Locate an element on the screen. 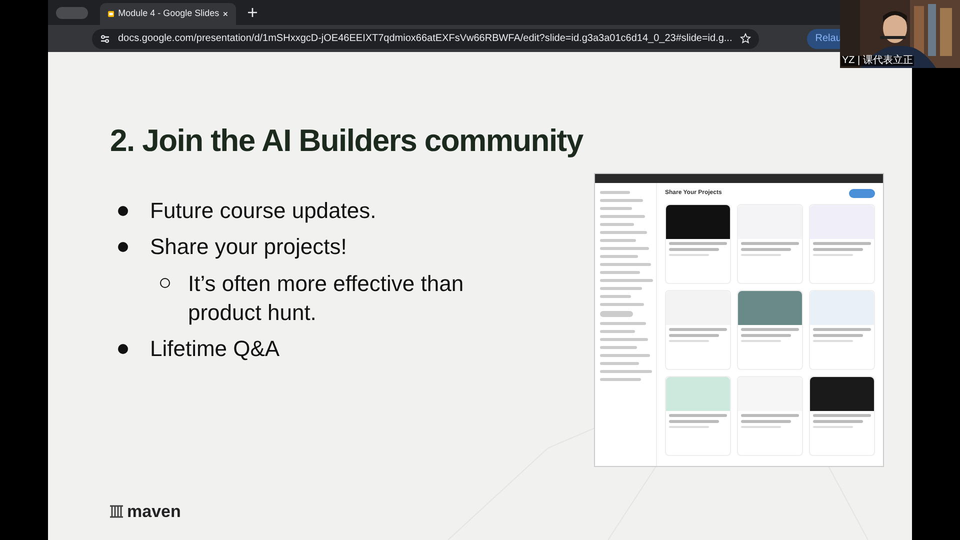  bullet-text: Share your projects! is located at coordinates (248, 246).